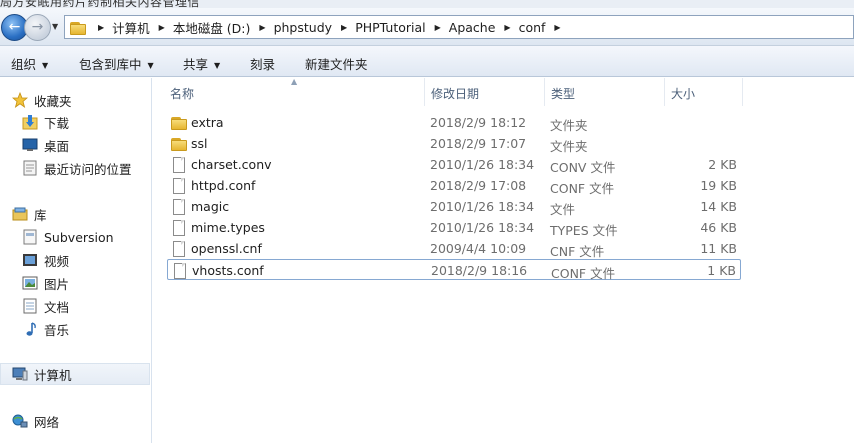  What do you see at coordinates (77, 168) in the screenshot?
I see `nav-recent-places: 最近访问的位置` at bounding box center [77, 168].